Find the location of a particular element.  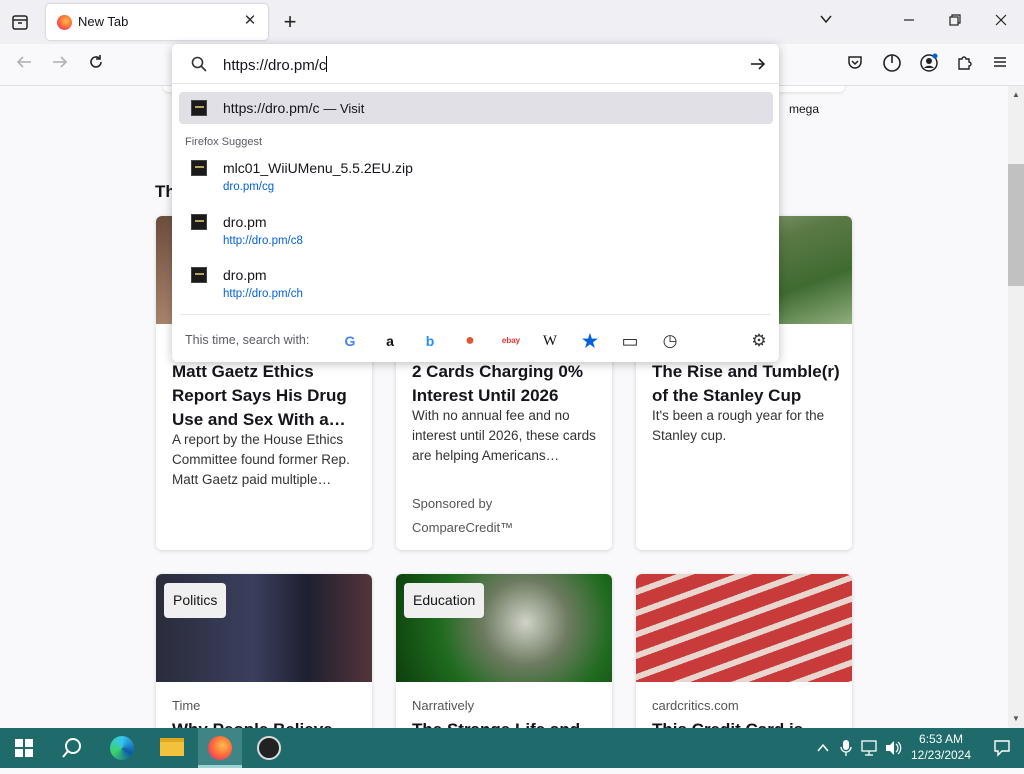

duckduckgo-icon: ● is located at coordinates (470, 341).